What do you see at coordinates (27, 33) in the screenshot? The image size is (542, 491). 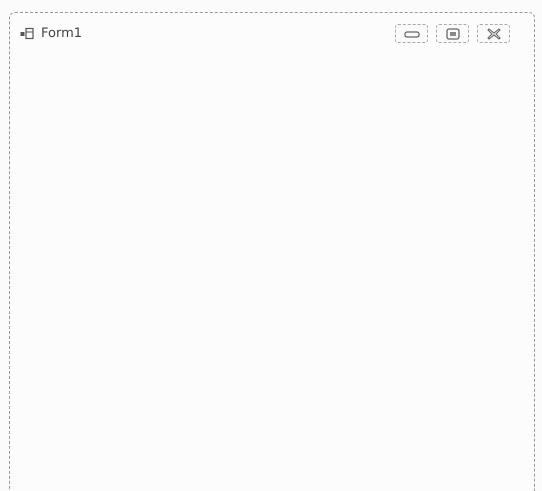 I see `form-icon` at bounding box center [27, 33].